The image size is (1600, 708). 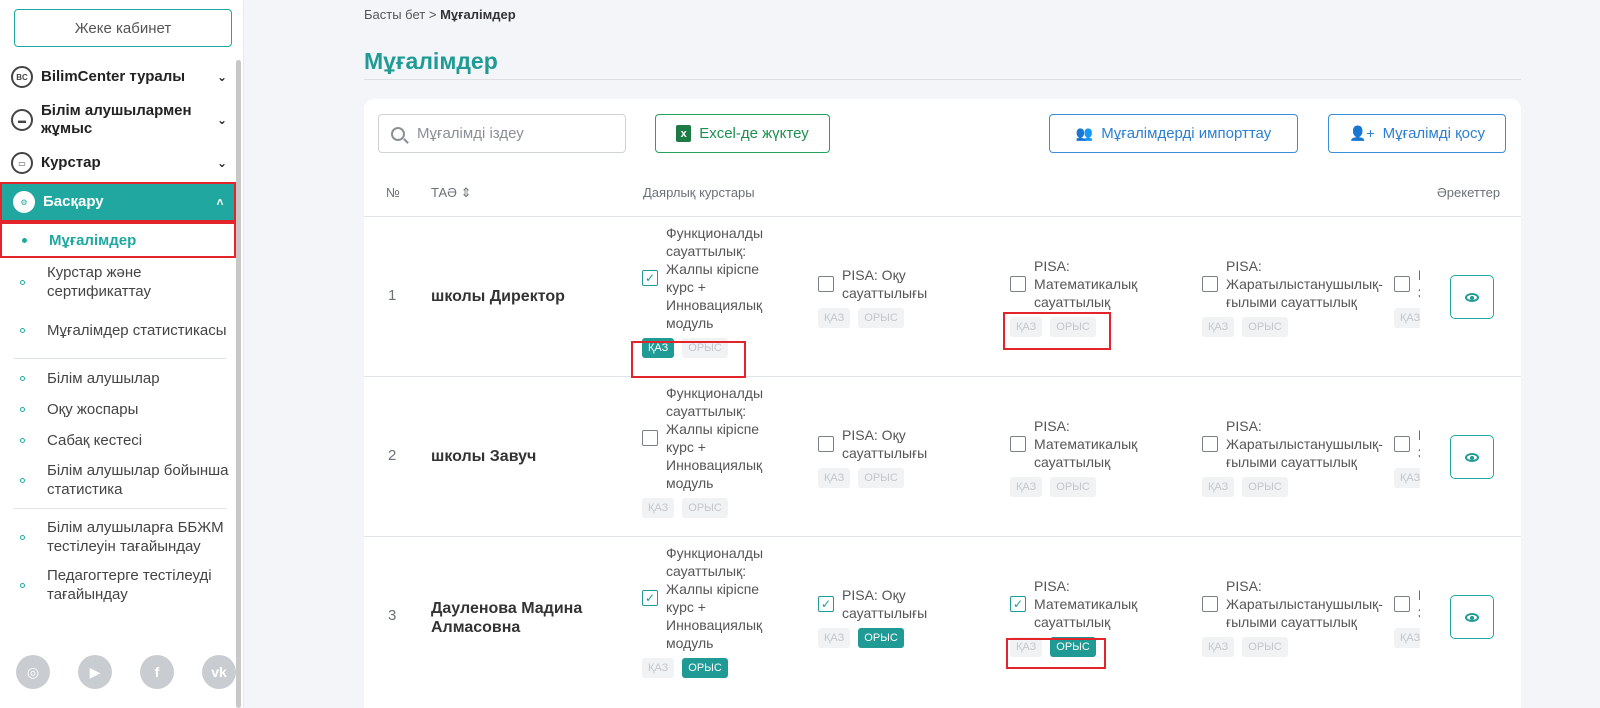 What do you see at coordinates (392, 455) in the screenshot?
I see `row-number: 2` at bounding box center [392, 455].